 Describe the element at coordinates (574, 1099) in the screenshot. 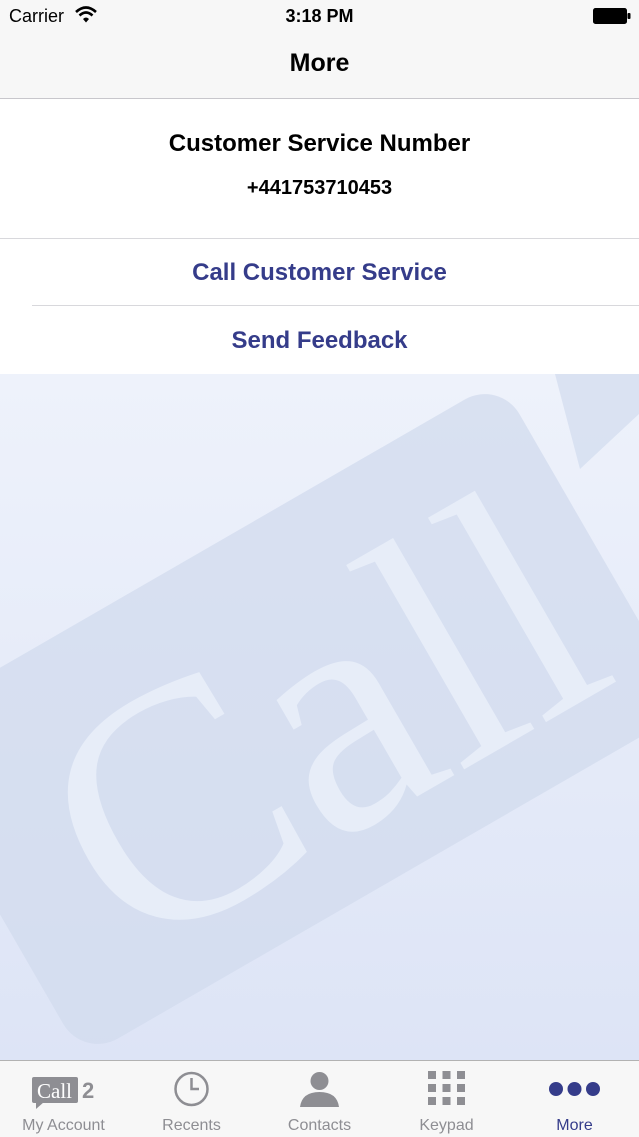

I see `tab-more: More` at that location.